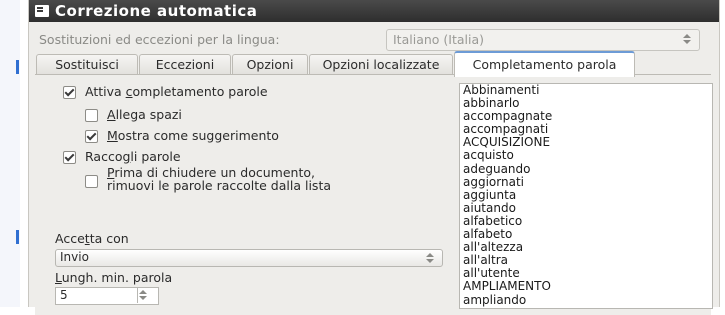 This screenshot has width=725, height=315. I want to click on title-bar: Correzione automatica, so click(374, 11).